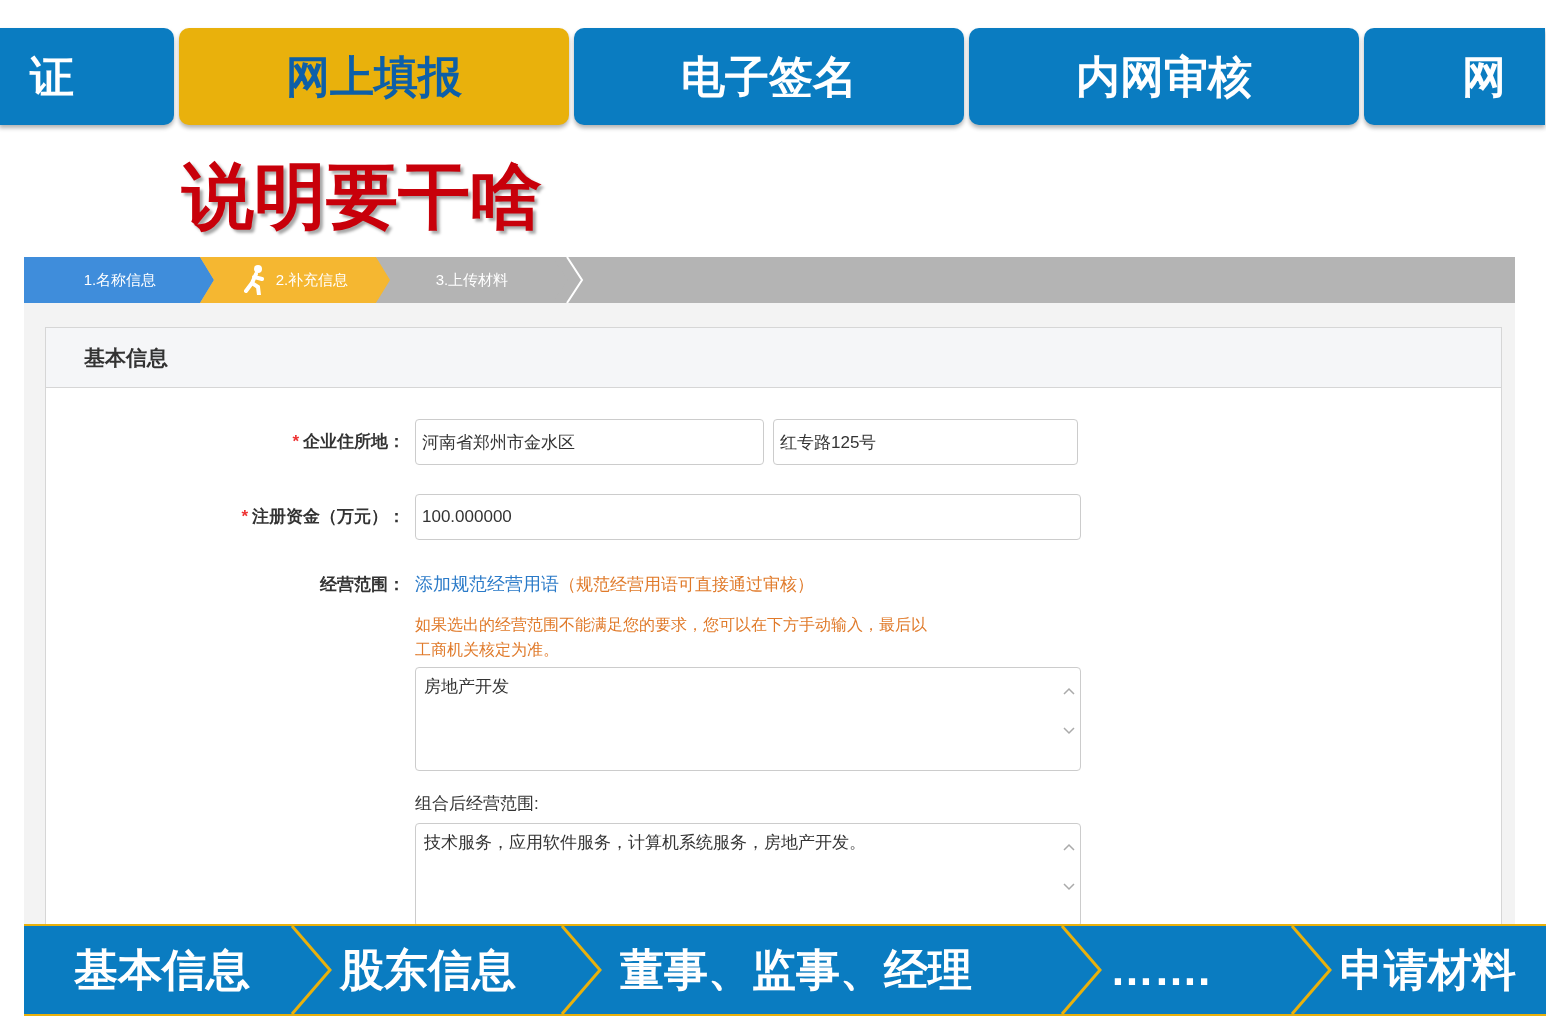 This screenshot has width=1546, height=1024. Describe the element at coordinates (1434, 970) in the screenshot. I see `process-step: 申请材料` at that location.